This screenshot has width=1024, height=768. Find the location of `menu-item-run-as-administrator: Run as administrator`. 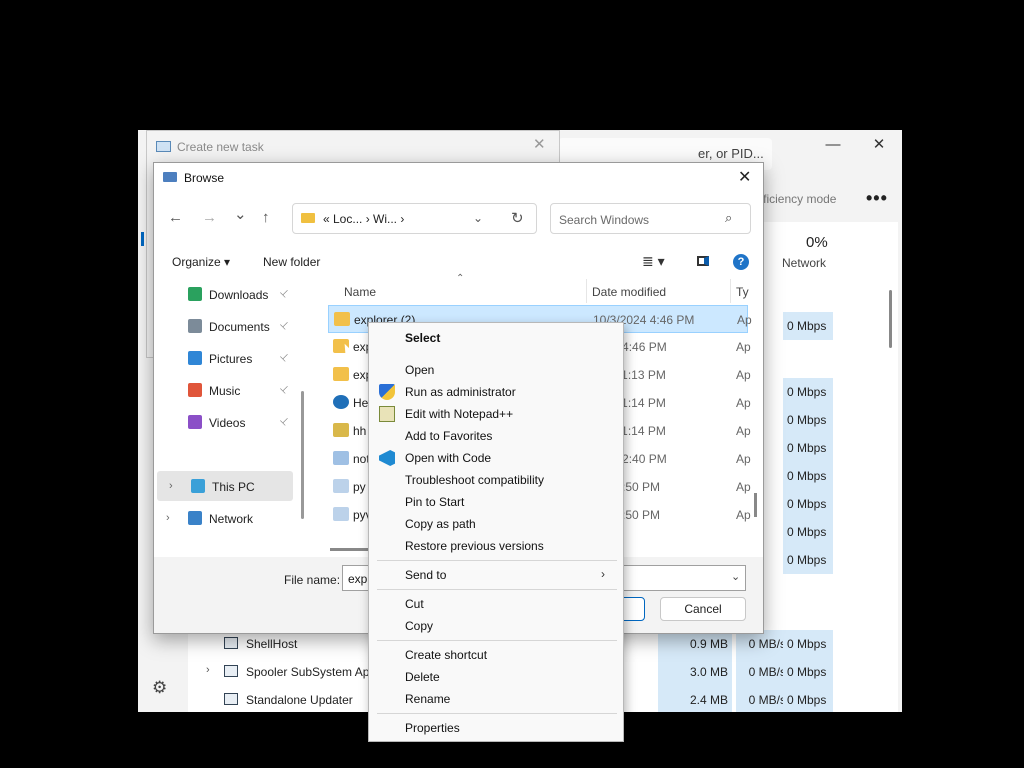

menu-item-run-as-administrator: Run as administrator is located at coordinates (496, 392).